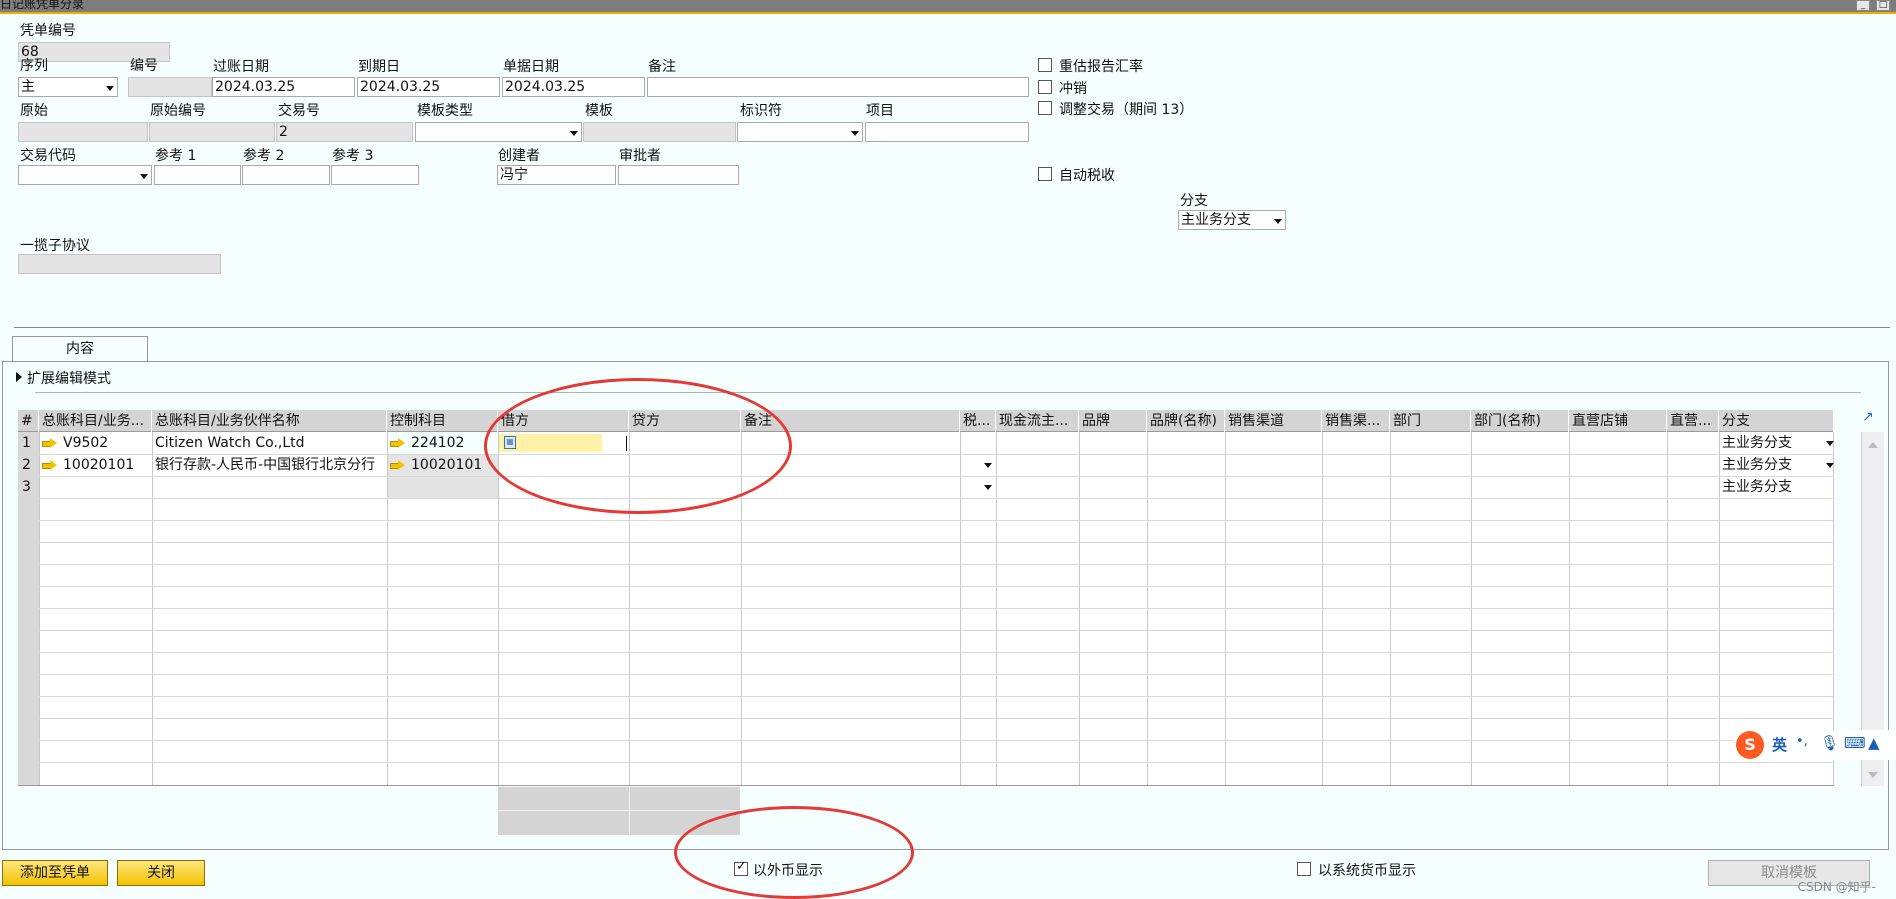 The height and width of the screenshot is (899, 1896). I want to click on branch-select: 主业务分支, so click(1232, 220).